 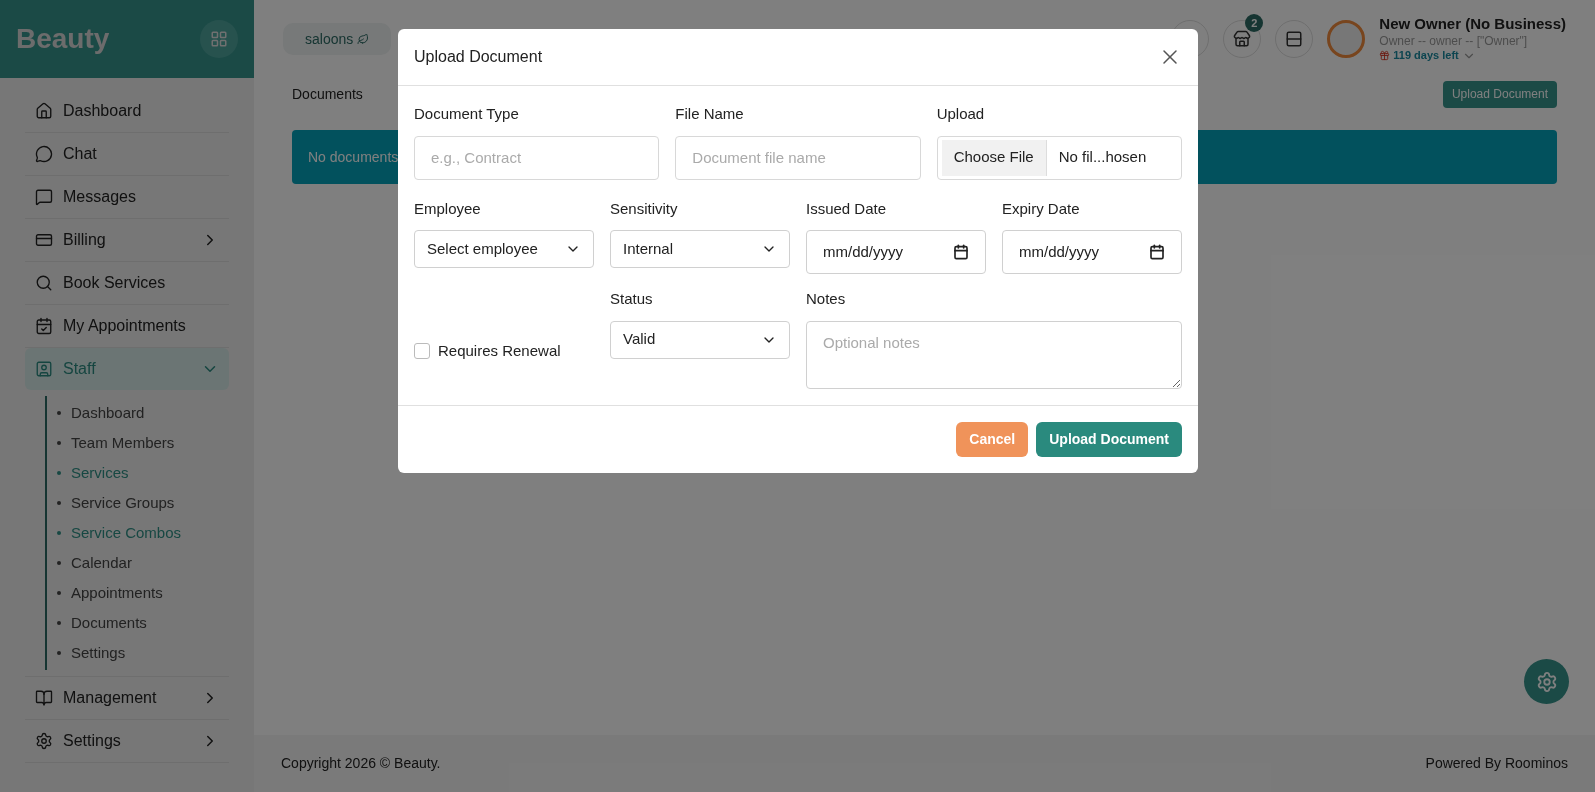 What do you see at coordinates (143, 503) in the screenshot?
I see `submenu-item: Service Groups` at bounding box center [143, 503].